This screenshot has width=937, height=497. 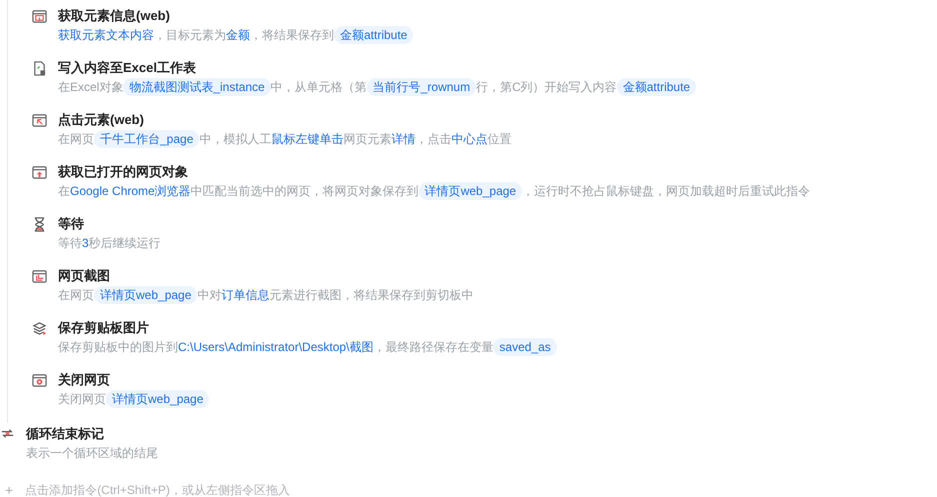 What do you see at coordinates (197, 87) in the screenshot?
I see `variable-tag: 物流截图测试表_instance` at bounding box center [197, 87].